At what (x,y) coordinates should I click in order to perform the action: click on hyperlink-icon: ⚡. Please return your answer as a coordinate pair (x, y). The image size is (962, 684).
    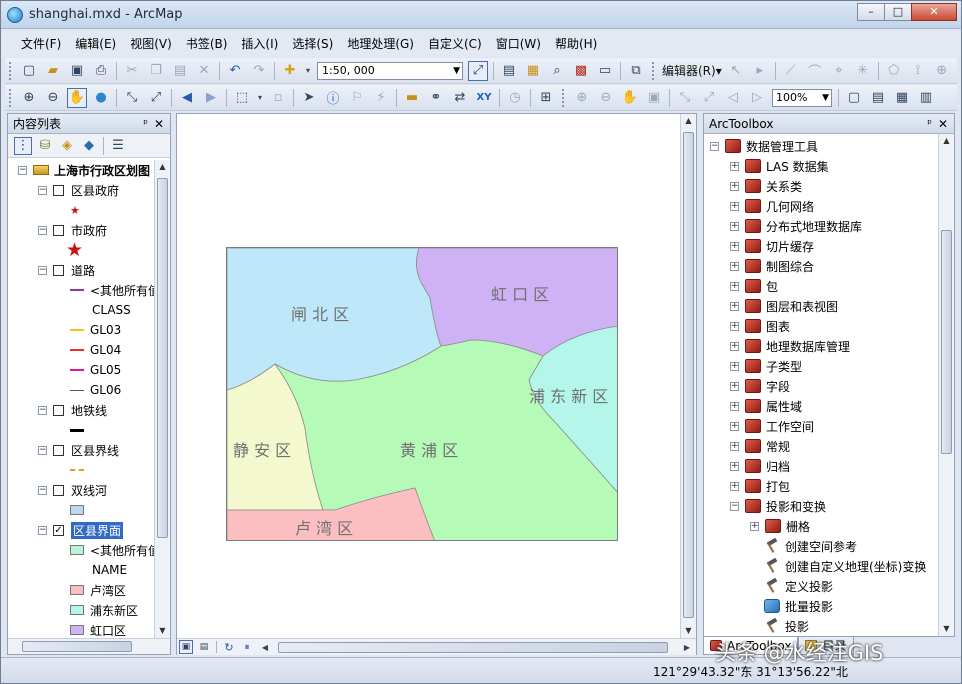
    Looking at the image, I should click on (381, 98).